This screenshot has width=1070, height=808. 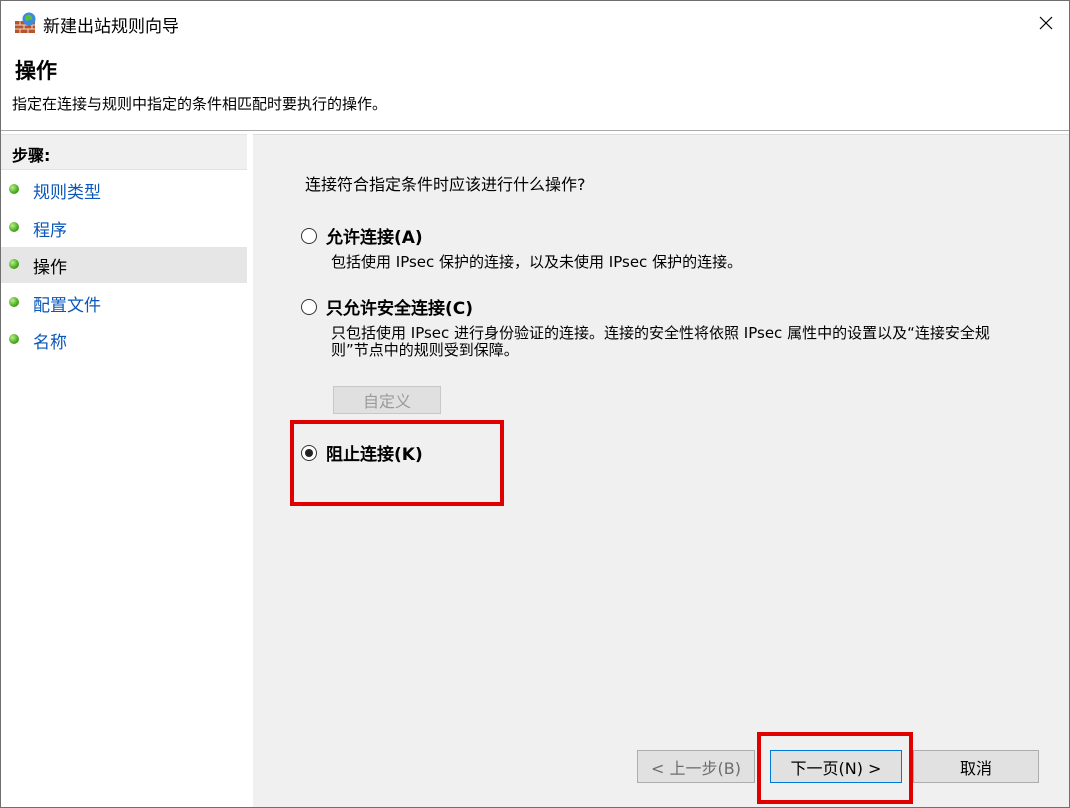 What do you see at coordinates (124, 265) in the screenshot?
I see `step-action: 操作` at bounding box center [124, 265].